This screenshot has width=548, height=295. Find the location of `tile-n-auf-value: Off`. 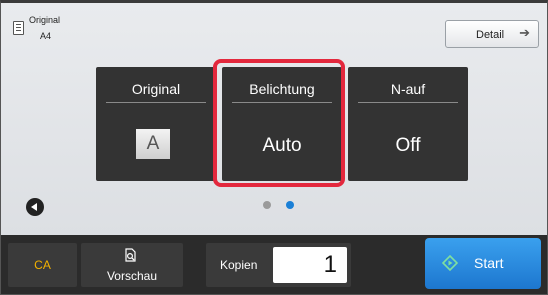

tile-n-auf-value: Off is located at coordinates (408, 145).